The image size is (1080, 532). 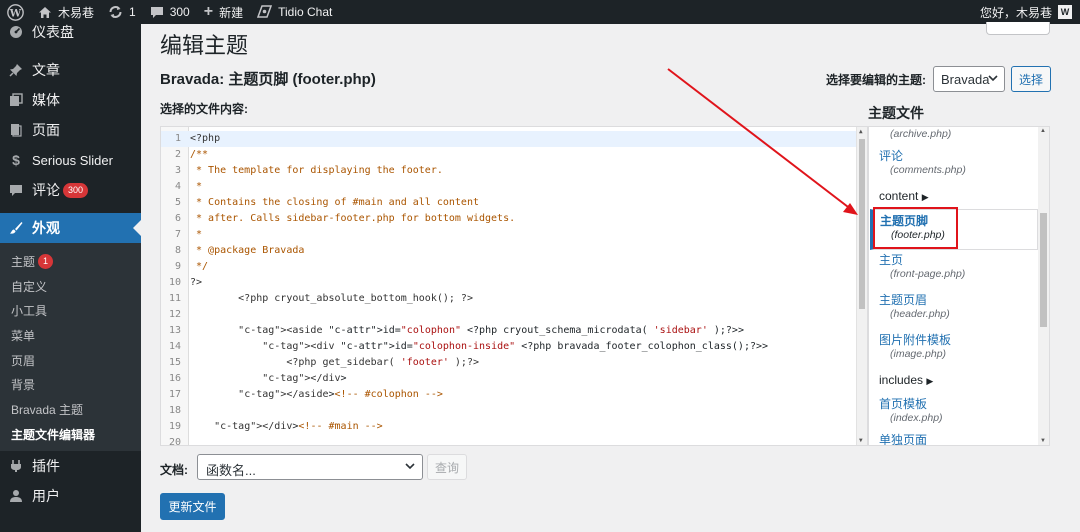 What do you see at coordinates (862, 224) in the screenshot?
I see `editor-scroll-thumb` at bounding box center [862, 224].